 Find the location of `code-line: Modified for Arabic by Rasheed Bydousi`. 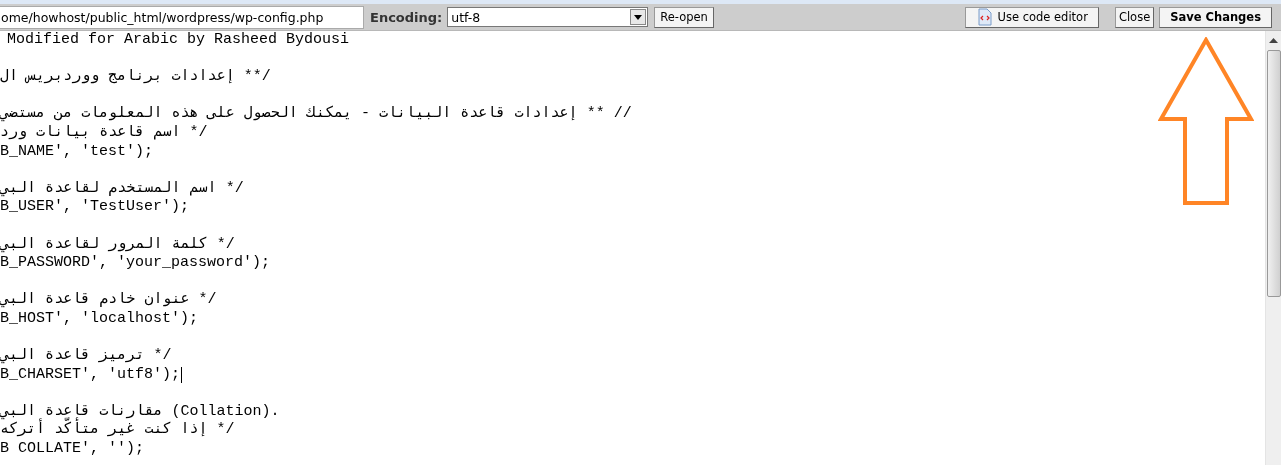

code-line: Modified for Arabic by Rasheed Bydousi is located at coordinates (178, 40).